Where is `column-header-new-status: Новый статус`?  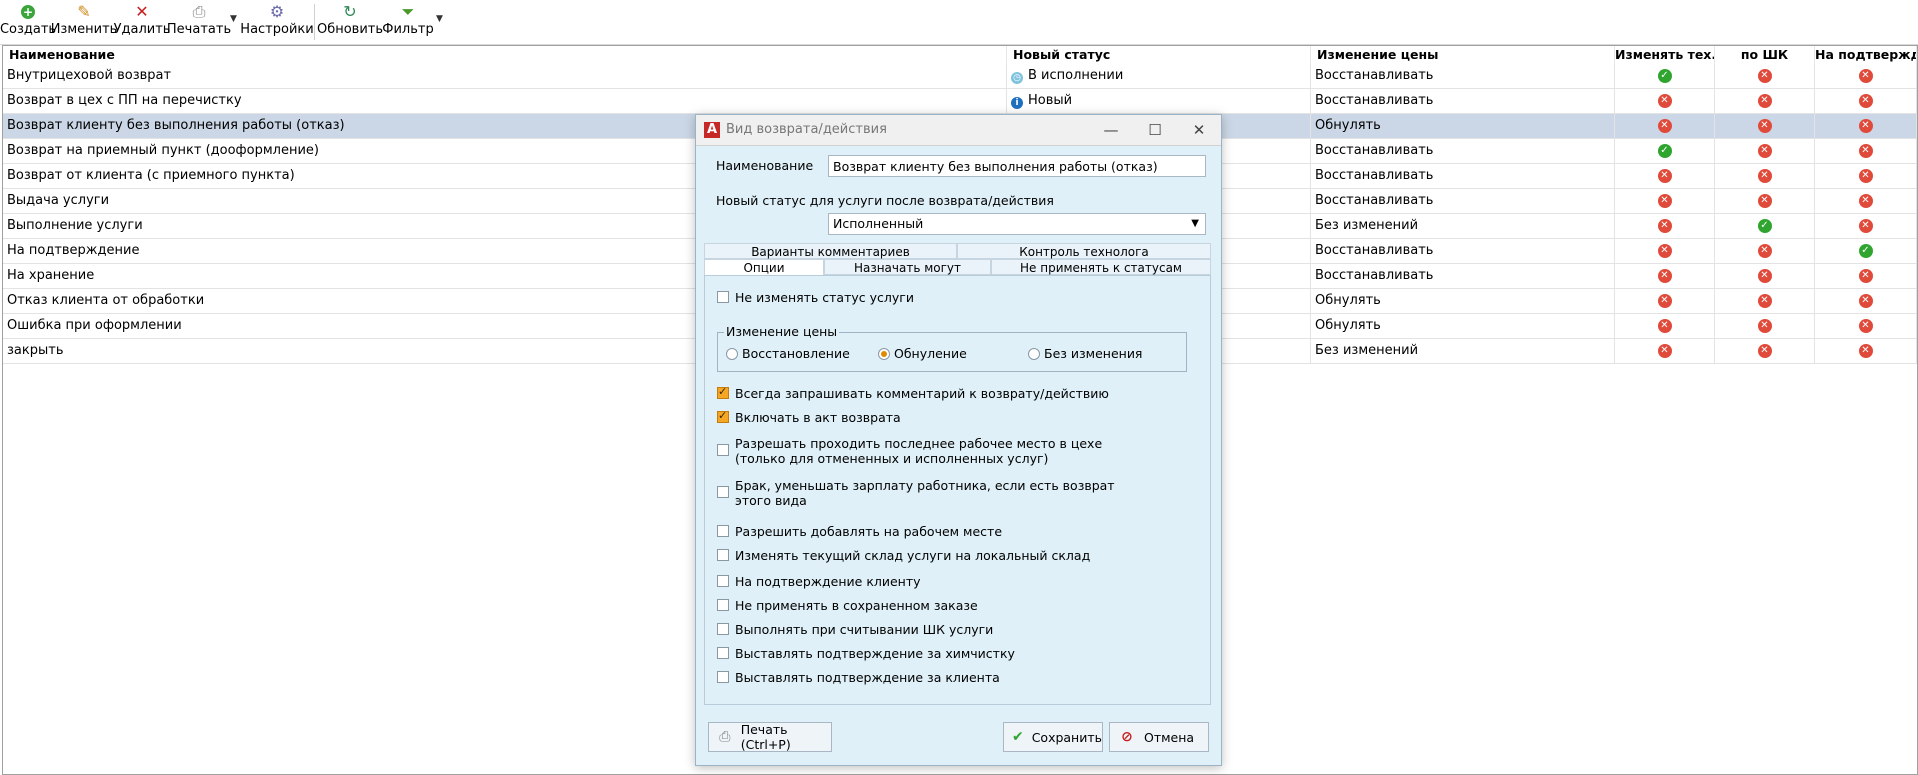
column-header-new-status: Новый статус is located at coordinates (1159, 55).